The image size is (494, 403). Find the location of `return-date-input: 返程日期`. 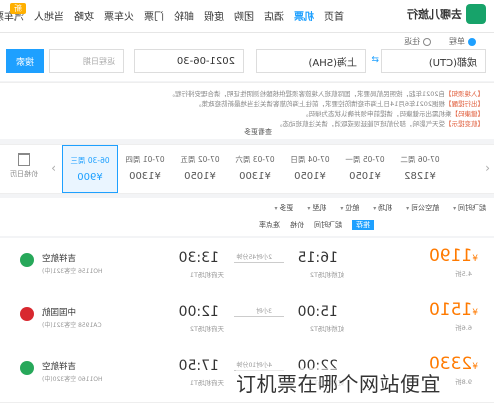

return-date-input: 返程日期 is located at coordinates (86, 61).